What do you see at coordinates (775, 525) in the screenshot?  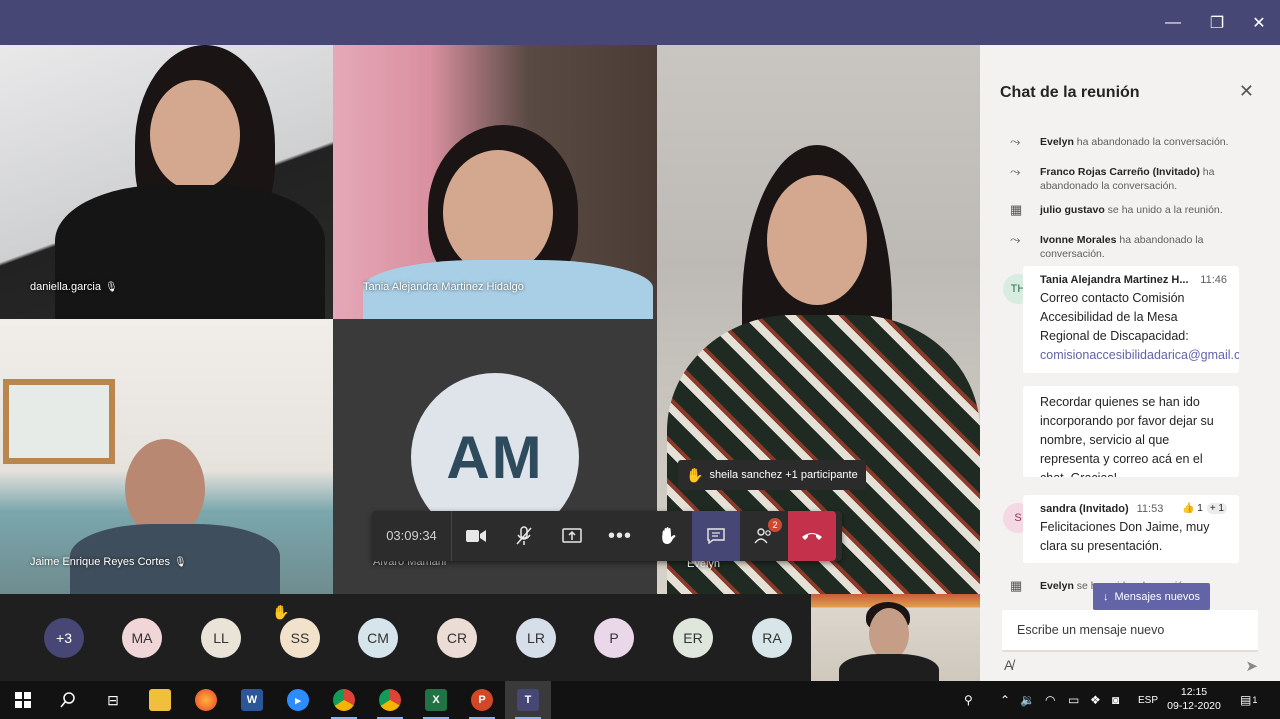 I see `participants-badge: 2` at bounding box center [775, 525].